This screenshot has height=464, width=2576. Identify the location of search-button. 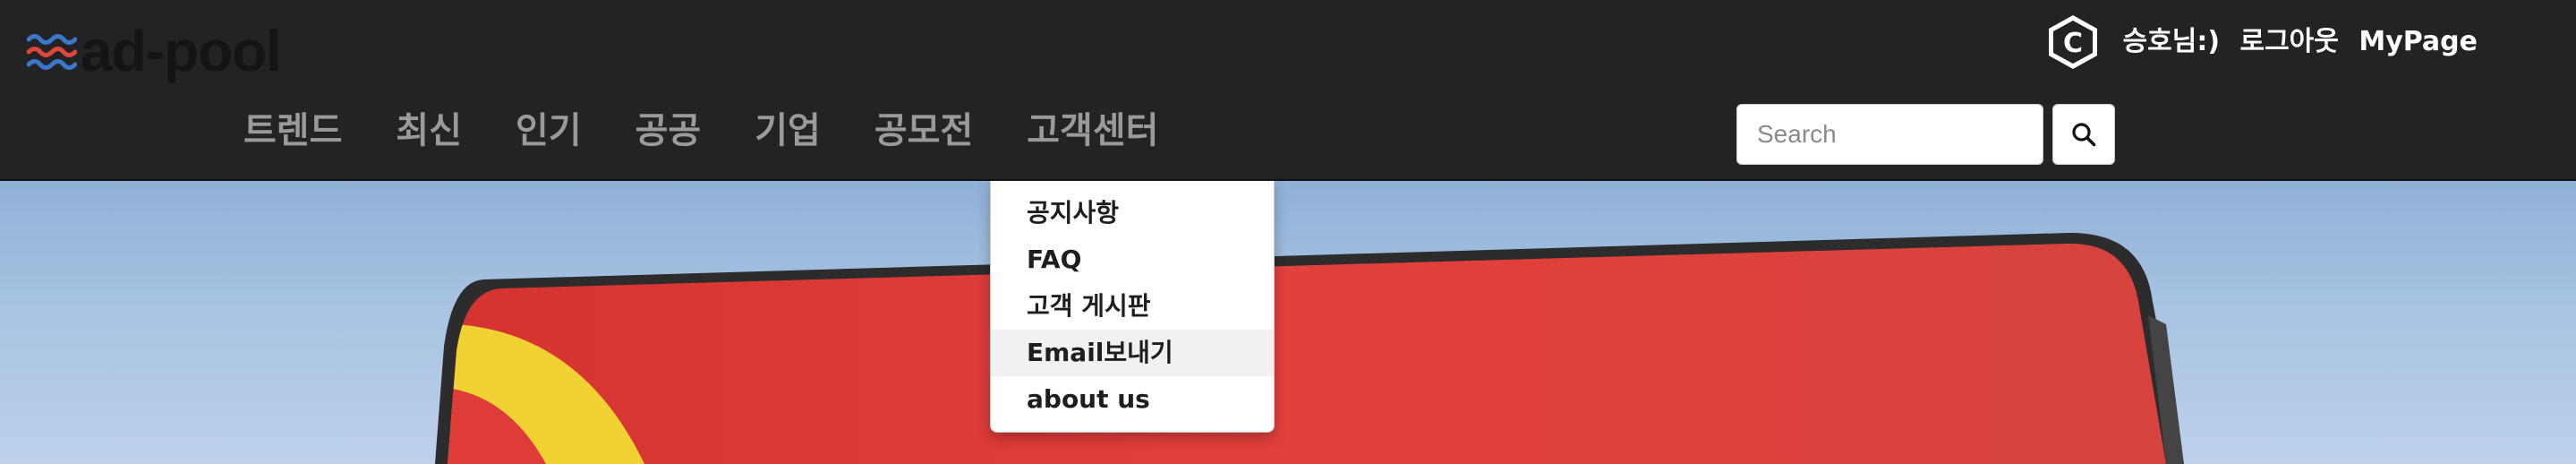
(2083, 134).